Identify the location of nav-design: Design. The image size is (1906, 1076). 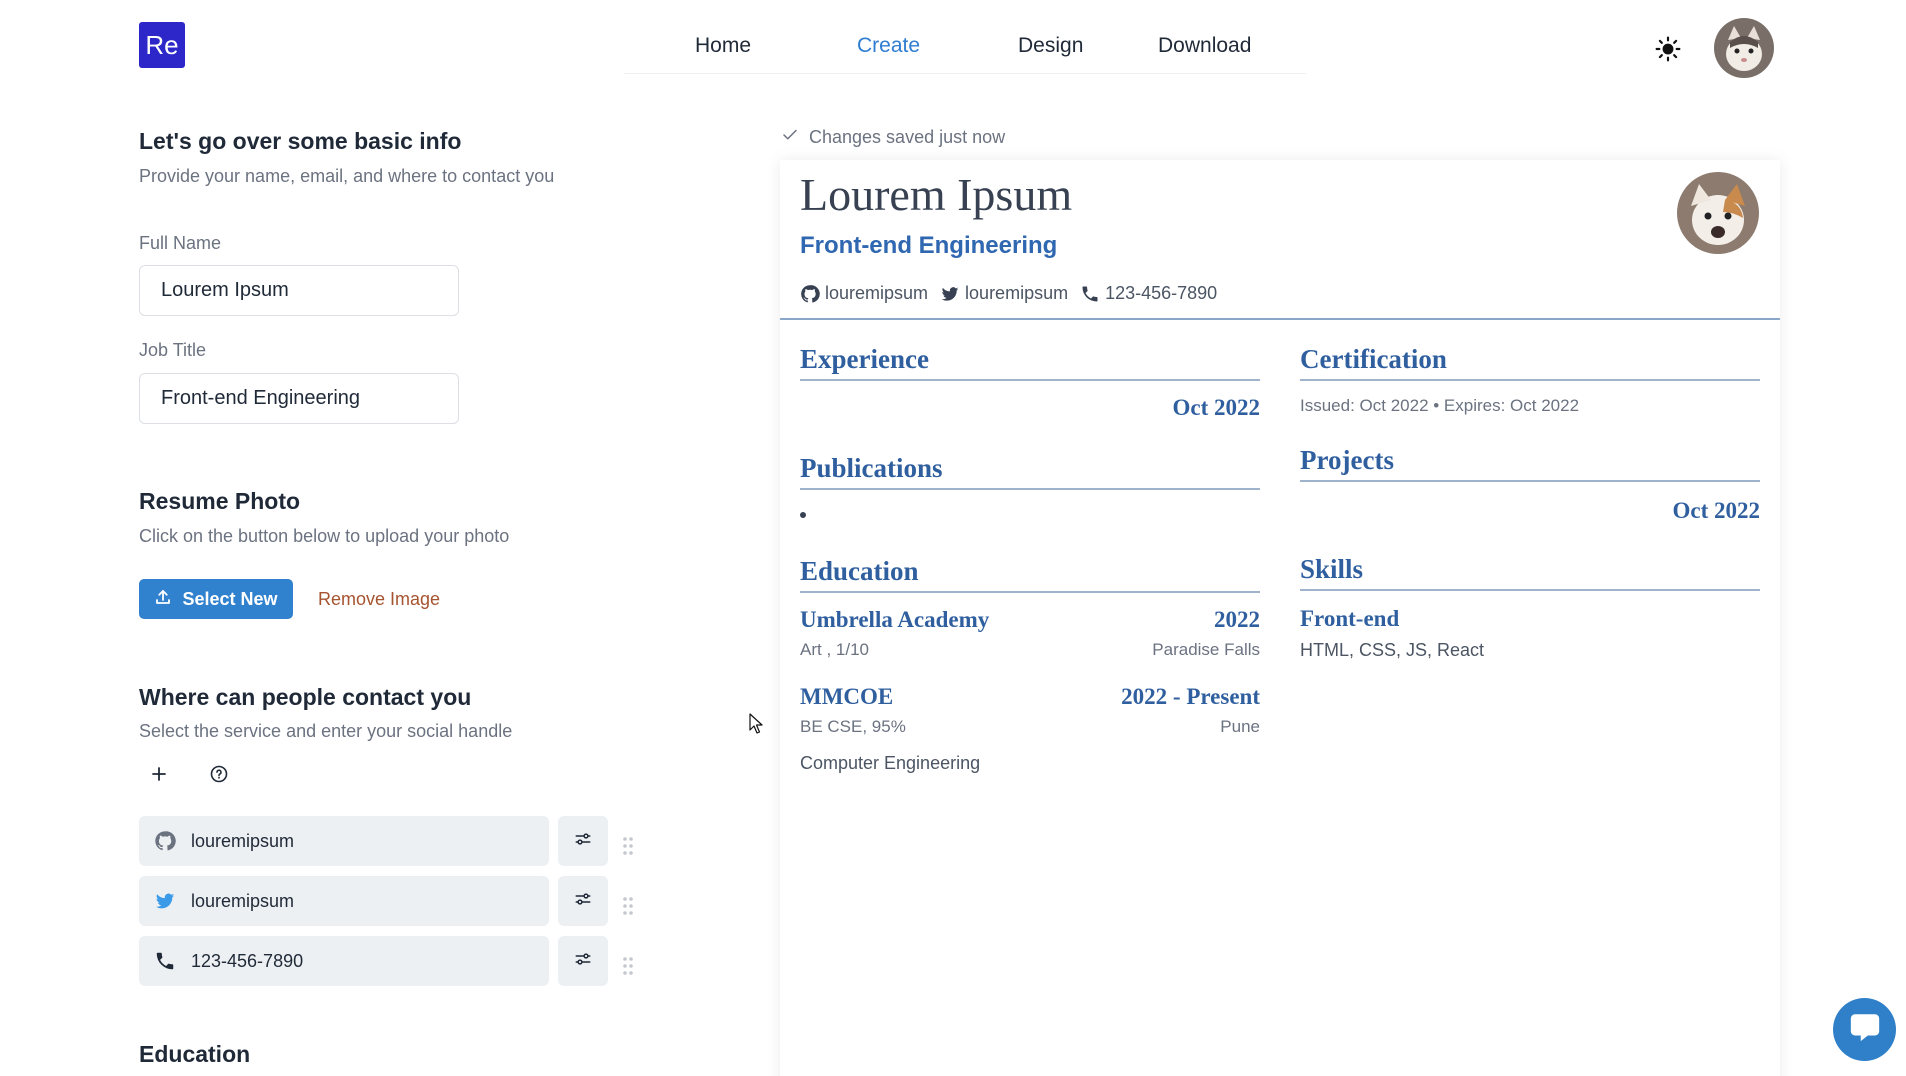
(1050, 46).